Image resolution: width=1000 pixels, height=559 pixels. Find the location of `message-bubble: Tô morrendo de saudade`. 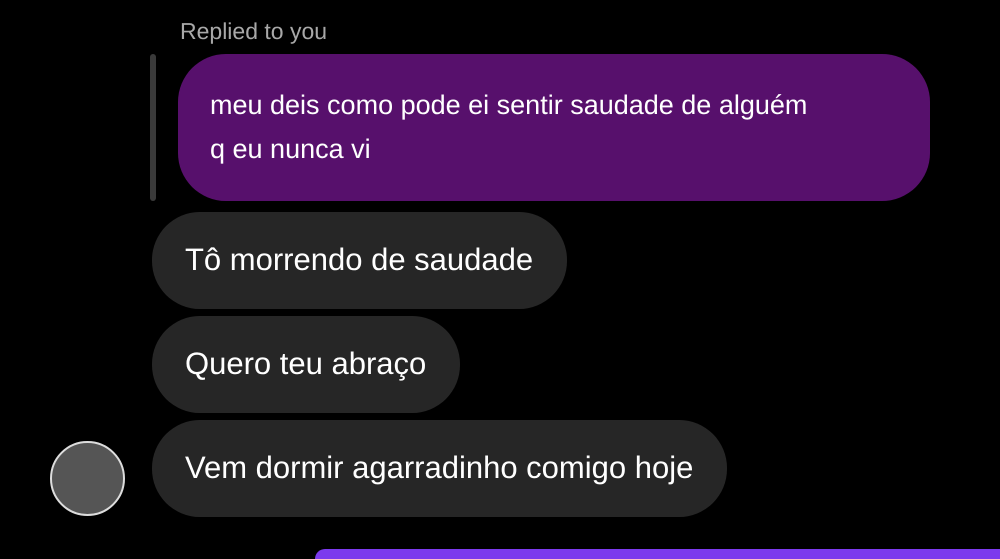

message-bubble: Tô morrendo de saudade is located at coordinates (360, 260).